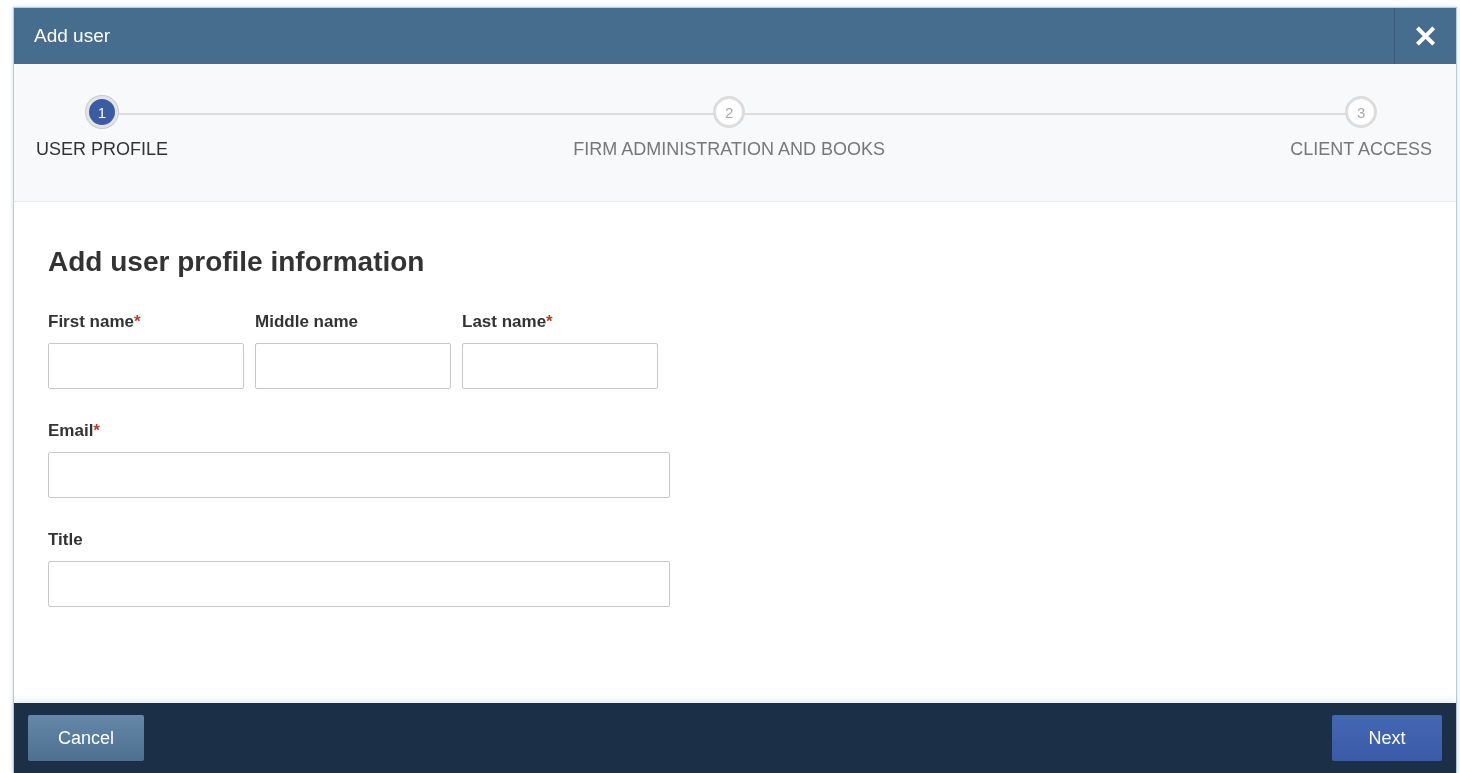 The height and width of the screenshot is (773, 1460). Describe the element at coordinates (508, 322) in the screenshot. I see `field-label: Last name*` at that location.